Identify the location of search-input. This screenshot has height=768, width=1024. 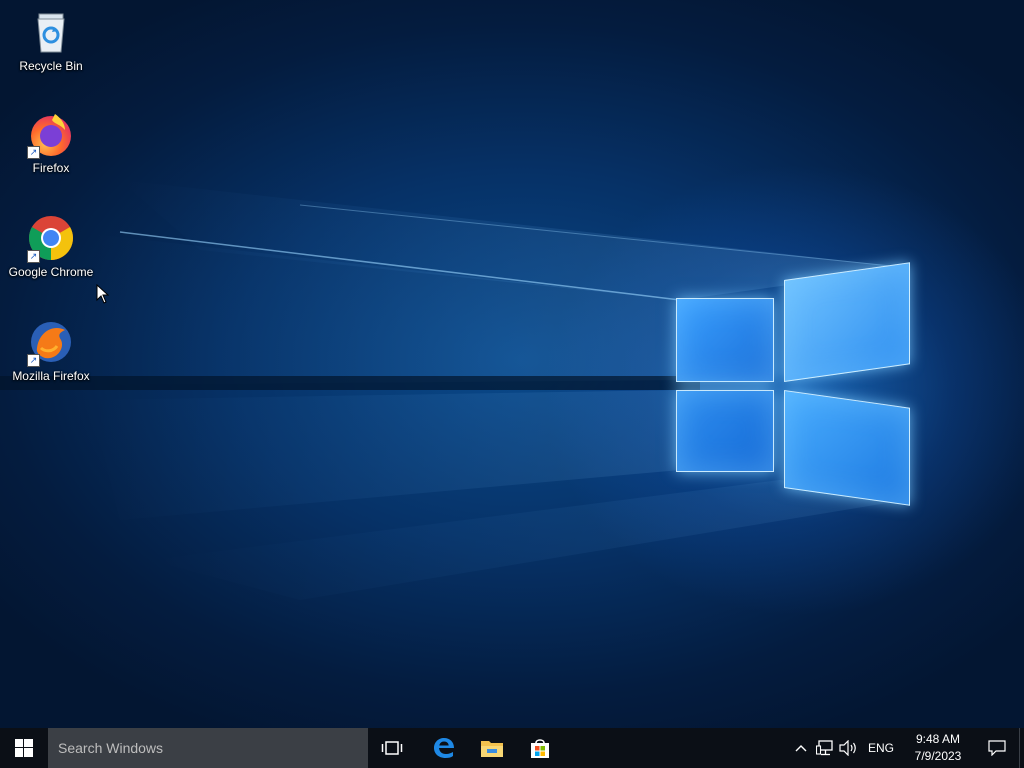
(208, 748).